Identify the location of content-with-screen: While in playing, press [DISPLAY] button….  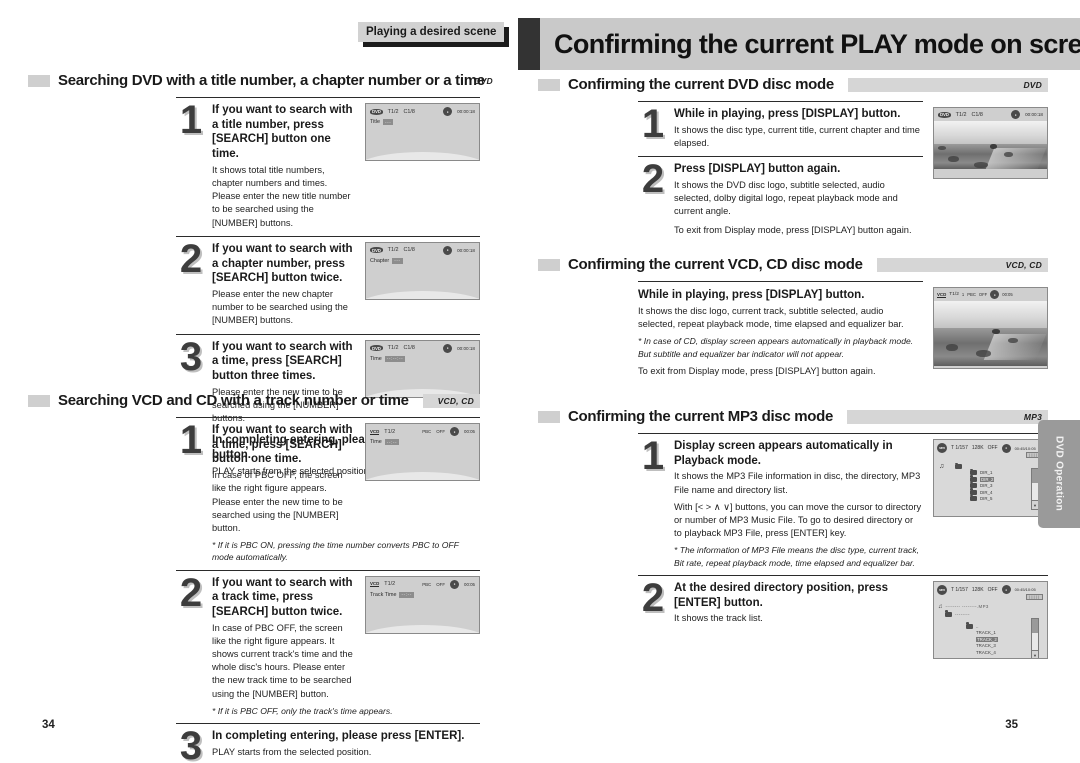
(843, 329).